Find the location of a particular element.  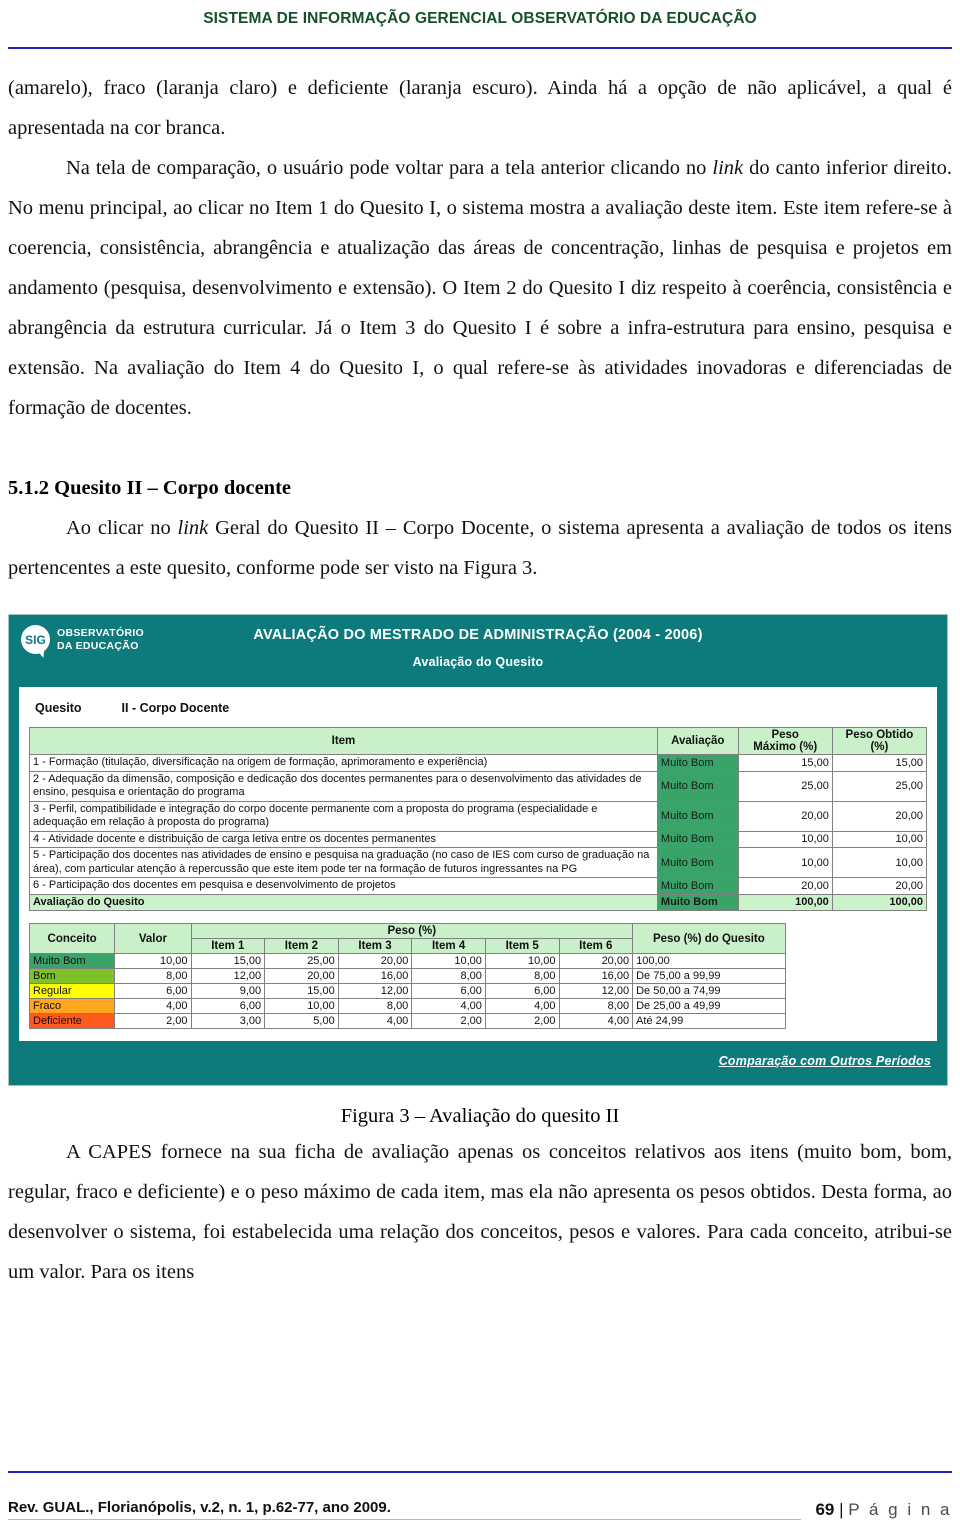

sig-logo: SIG OBSERVATÓRIO DA EDUCAÇÃO is located at coordinates (82, 639).